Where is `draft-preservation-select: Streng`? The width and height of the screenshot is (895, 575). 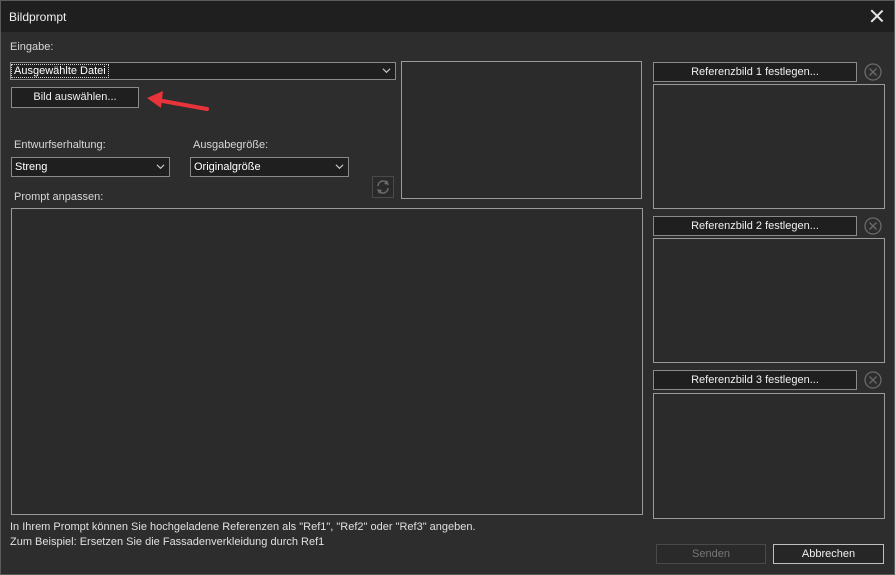
draft-preservation-select: Streng is located at coordinates (90, 167).